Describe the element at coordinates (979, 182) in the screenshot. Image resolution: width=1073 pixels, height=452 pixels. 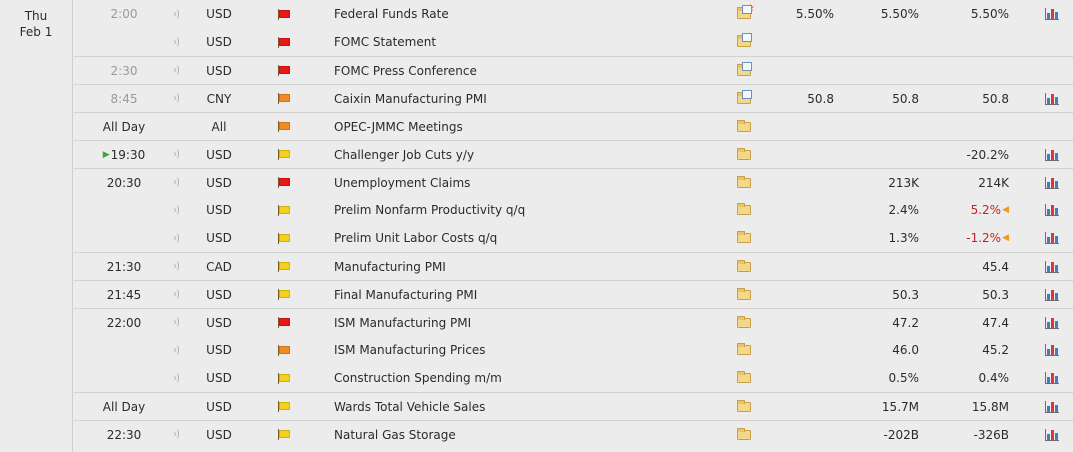
I see `previous-value: 214K` at that location.